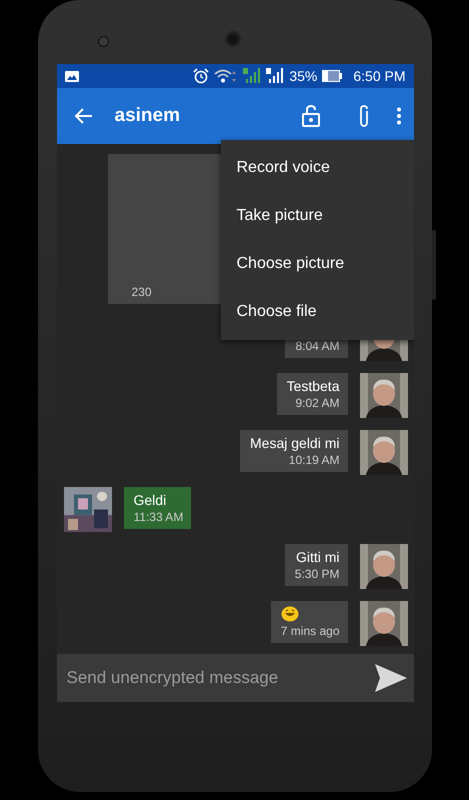  I want to click on message-text: Gitti mi, so click(318, 557).